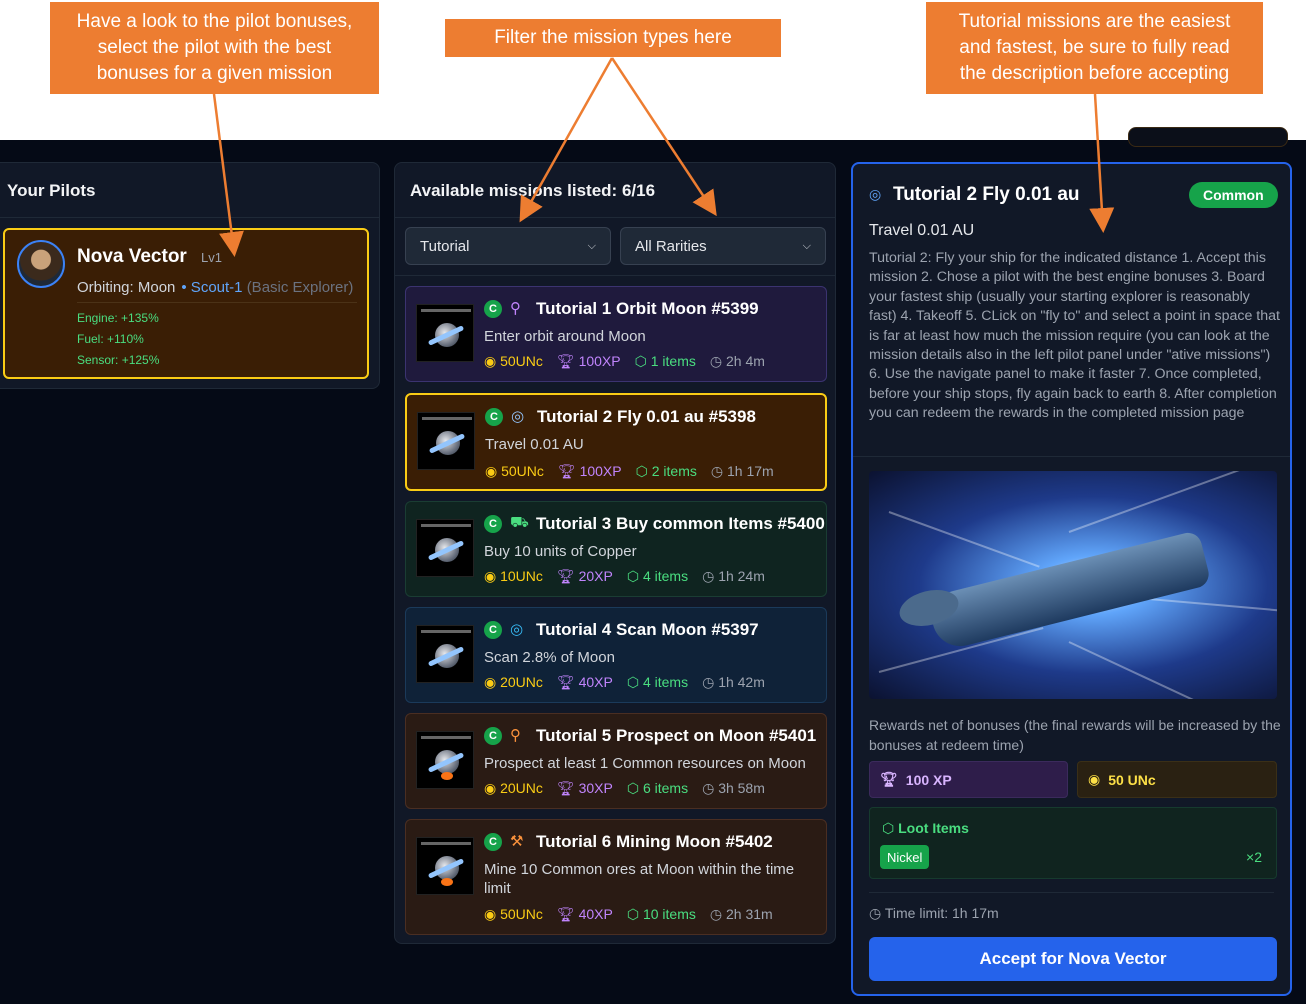  What do you see at coordinates (549, 657) in the screenshot?
I see `mission-description: Scan 2.8% of Moon` at bounding box center [549, 657].